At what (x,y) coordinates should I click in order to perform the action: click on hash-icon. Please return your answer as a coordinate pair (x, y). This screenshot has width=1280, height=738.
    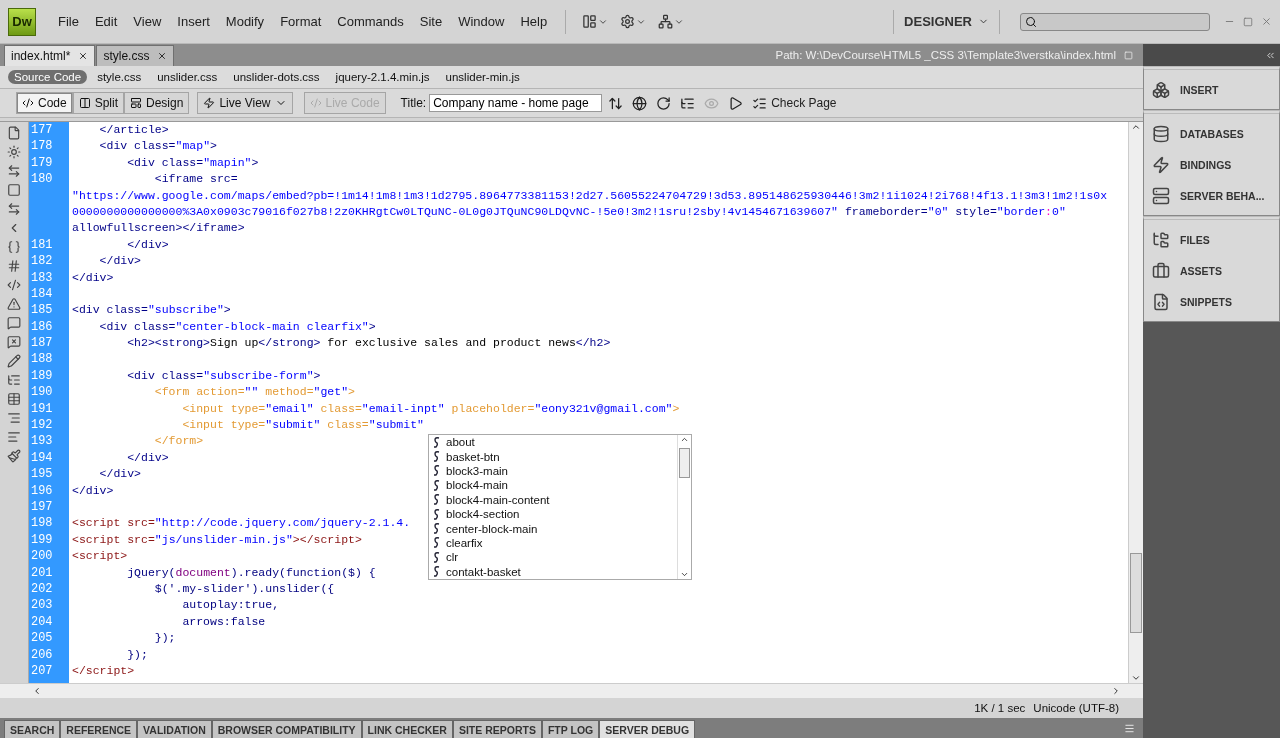
    Looking at the image, I should click on (14, 266).